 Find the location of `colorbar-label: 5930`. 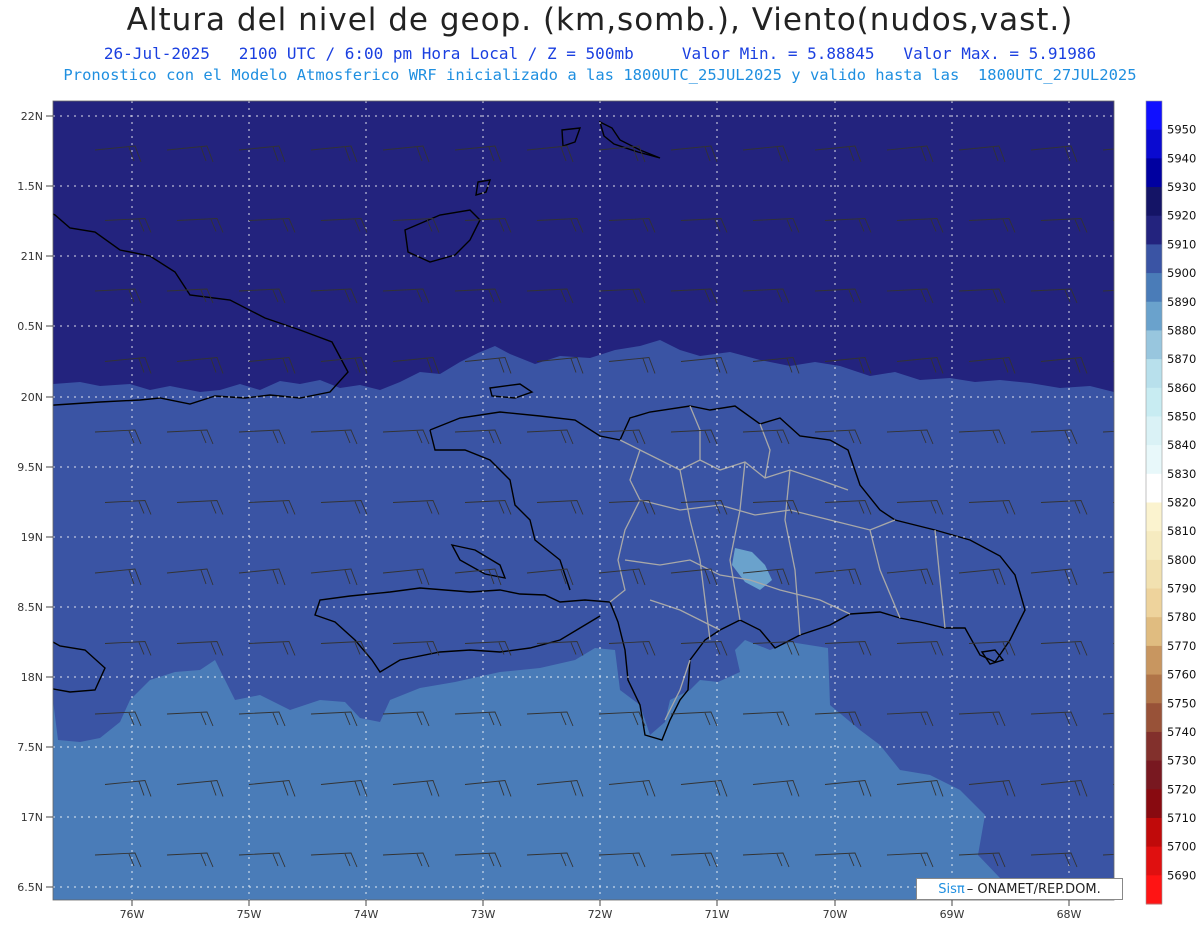

colorbar-label: 5930 is located at coordinates (1181, 187).